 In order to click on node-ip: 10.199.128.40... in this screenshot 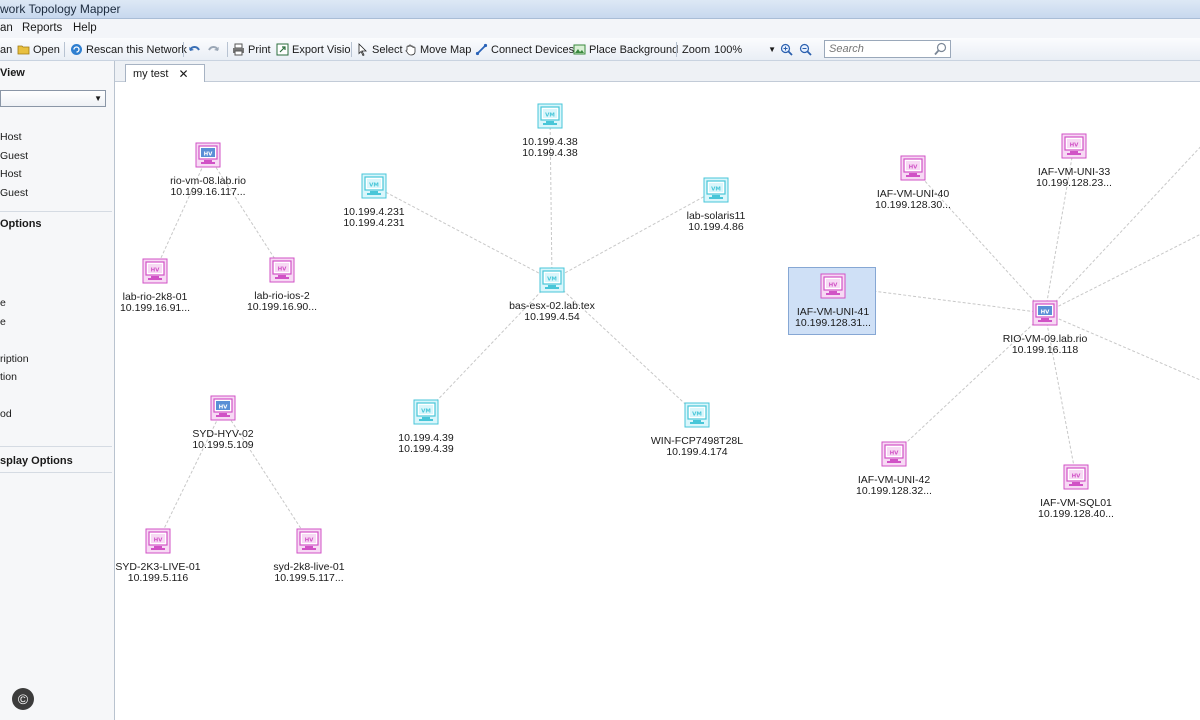, I will do `click(1076, 514)`.